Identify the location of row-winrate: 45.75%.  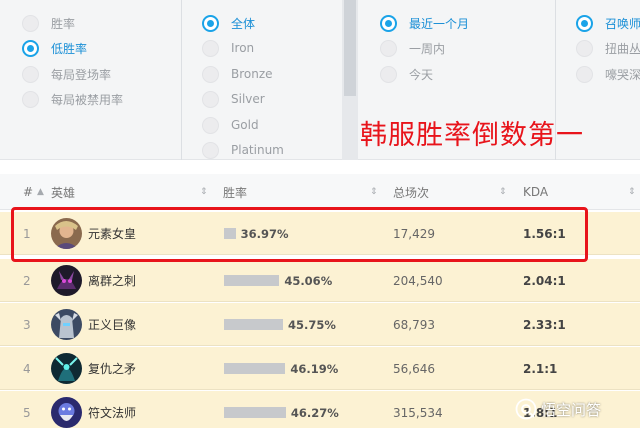
(312, 324).